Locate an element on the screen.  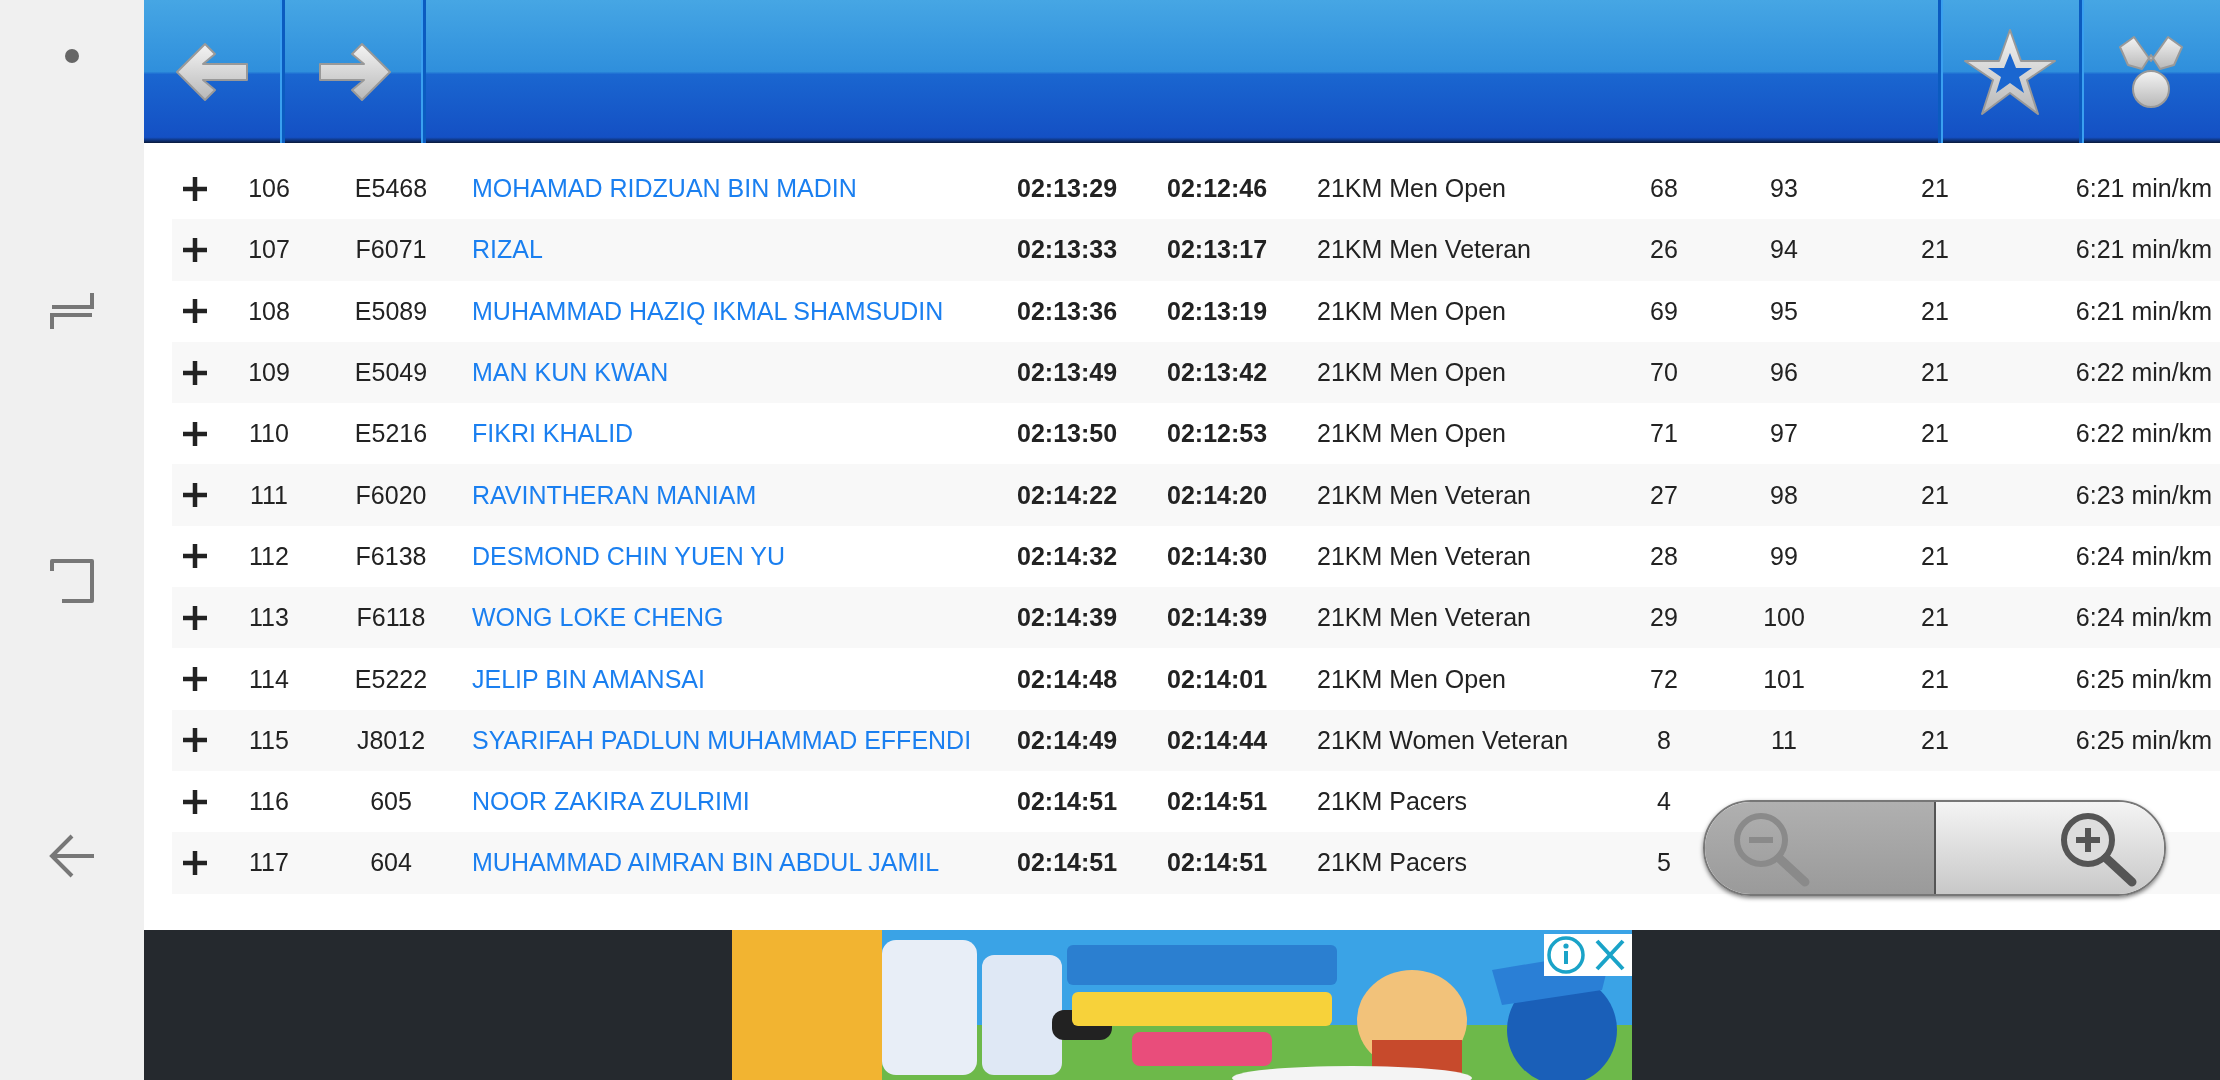
table-cell: 02:14:01 is located at coordinates (1217, 678).